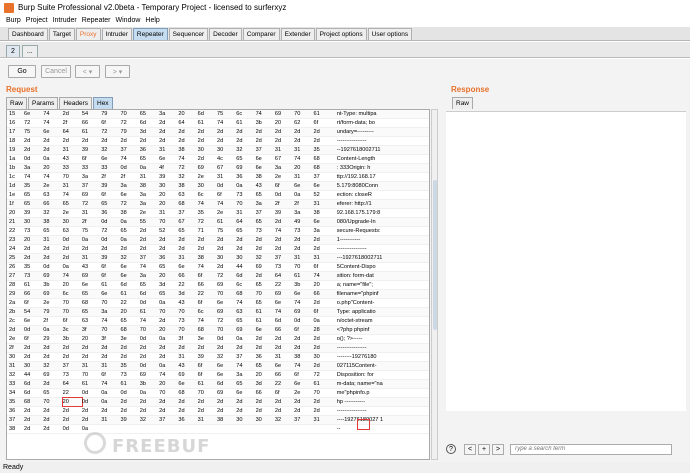 This screenshot has width=690, height=473. Describe the element at coordinates (370, 303) in the screenshot. I see `hex-ascii: o.php"Content-` at that location.